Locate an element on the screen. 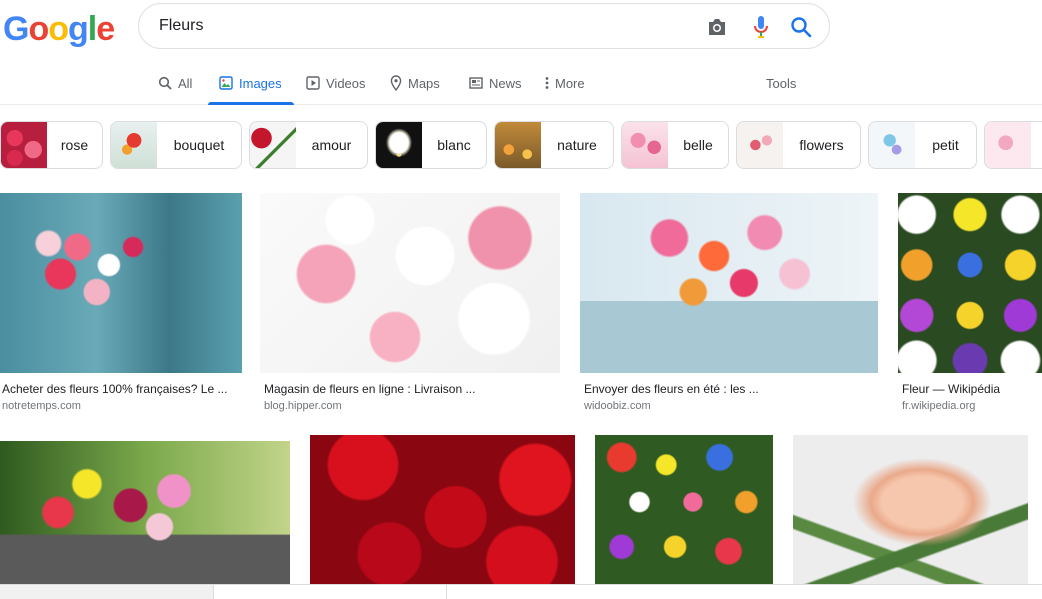  chip-label: flowers is located at coordinates (821, 145).